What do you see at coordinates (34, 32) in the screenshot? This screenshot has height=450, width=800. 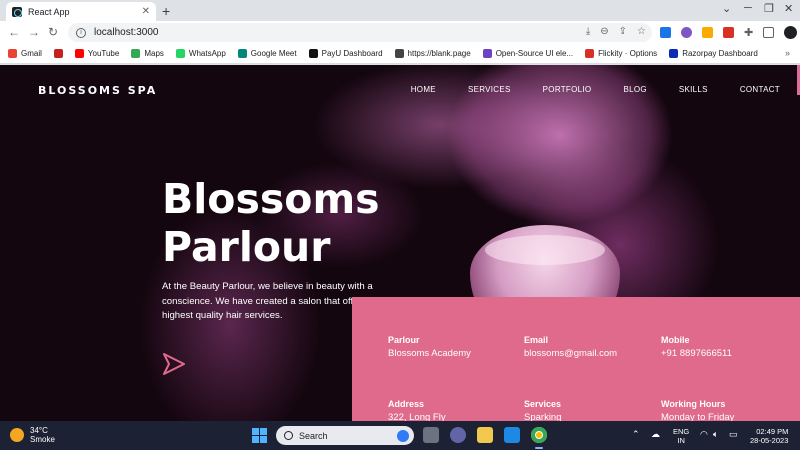 I see `forward-icon: →` at bounding box center [34, 32].